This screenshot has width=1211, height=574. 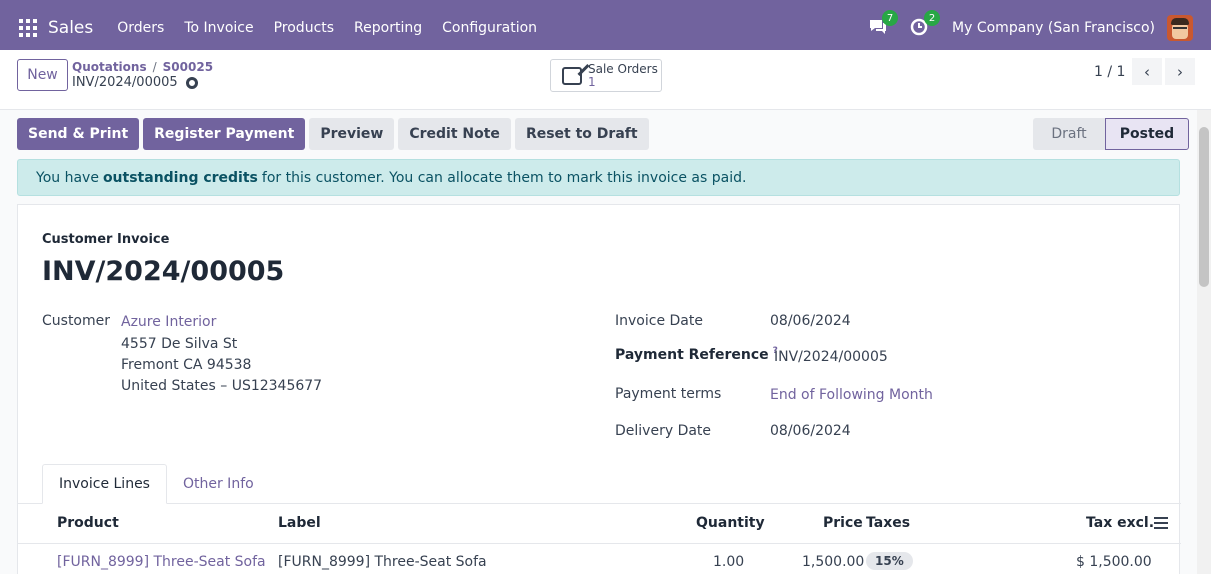 I want to click on alert-prefix: You have, so click(x=67, y=177).